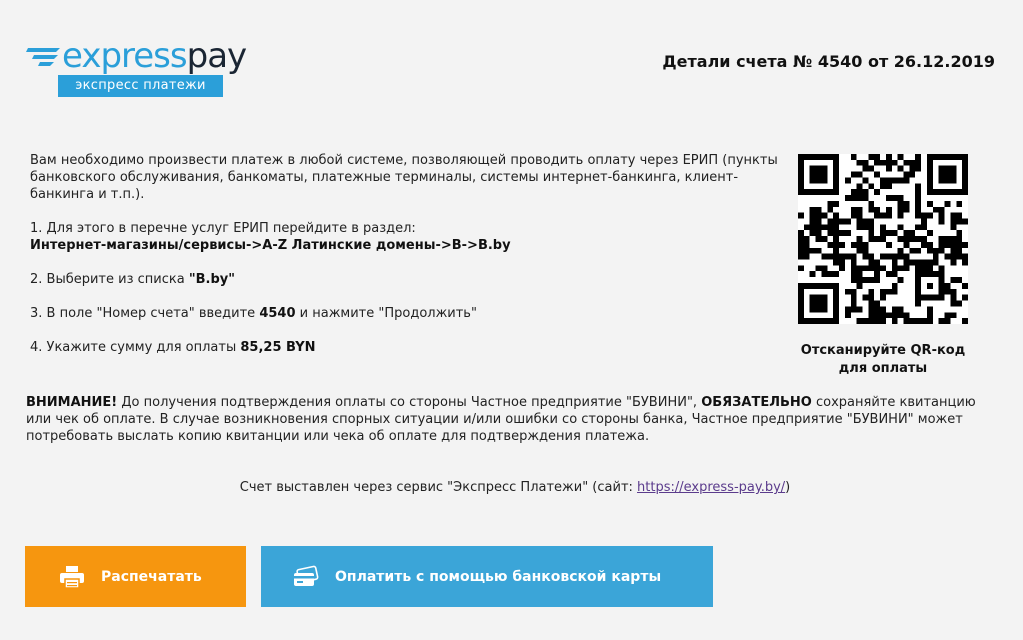  What do you see at coordinates (828, 61) in the screenshot?
I see `page-title: Детали счета № 4540 от 26.12.2019` at bounding box center [828, 61].